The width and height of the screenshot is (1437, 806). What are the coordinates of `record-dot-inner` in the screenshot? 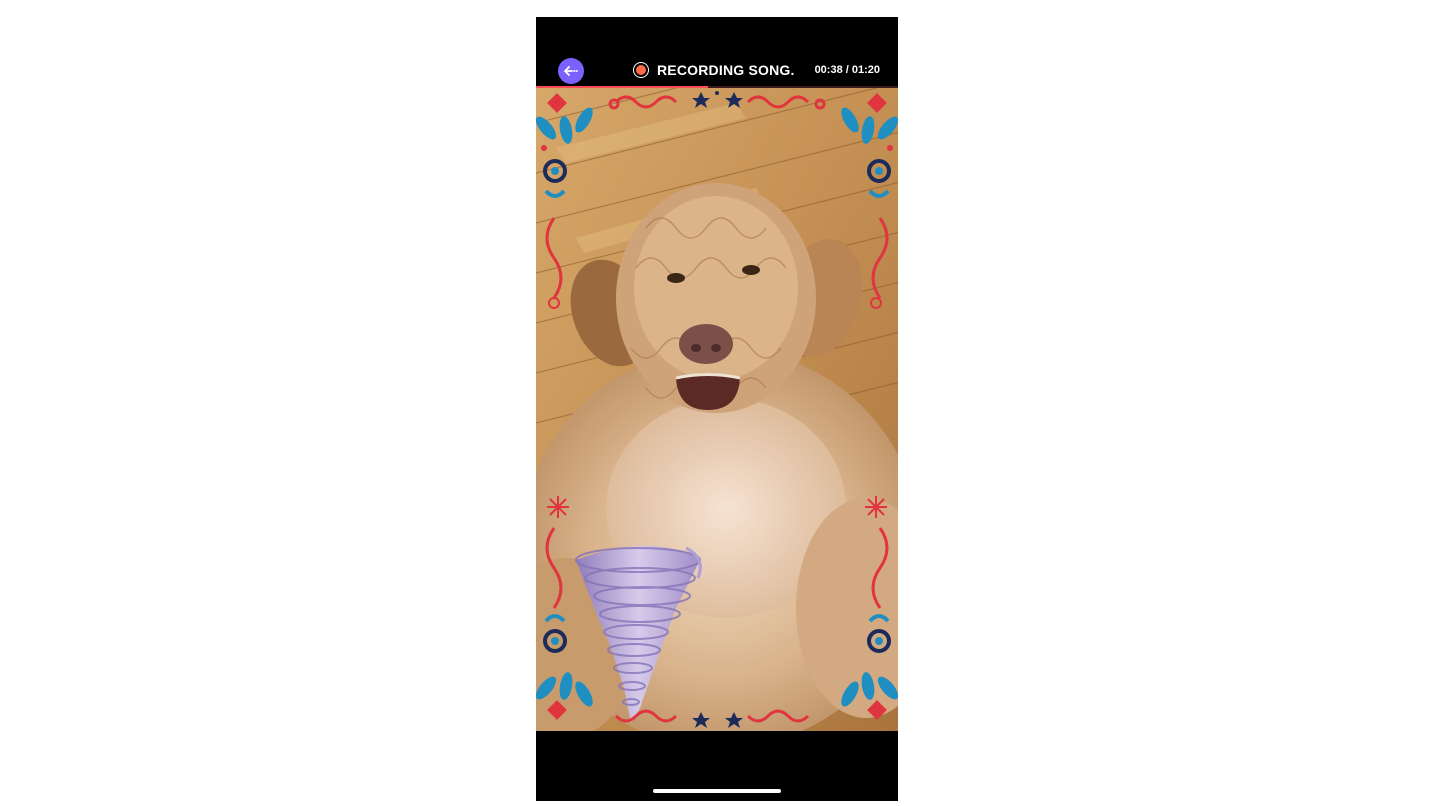 It's located at (641, 70).